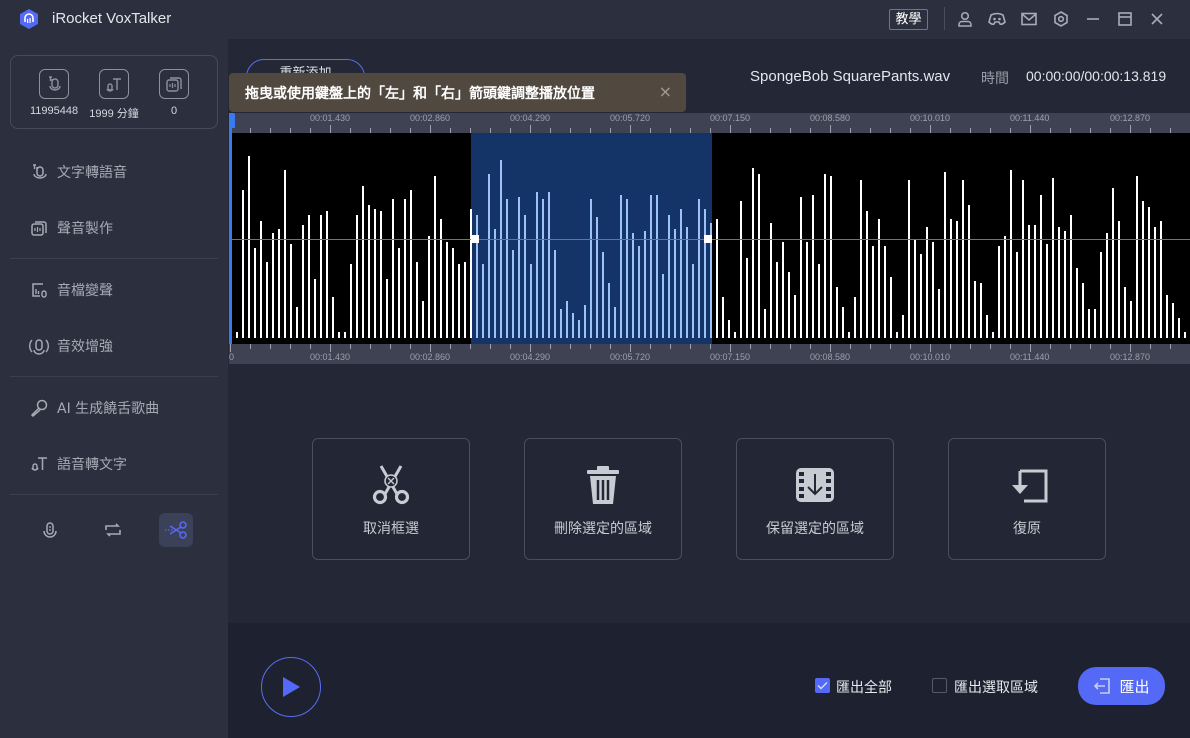 The height and width of the screenshot is (738, 1190). What do you see at coordinates (1125, 19) in the screenshot?
I see `maximize-icon` at bounding box center [1125, 19].